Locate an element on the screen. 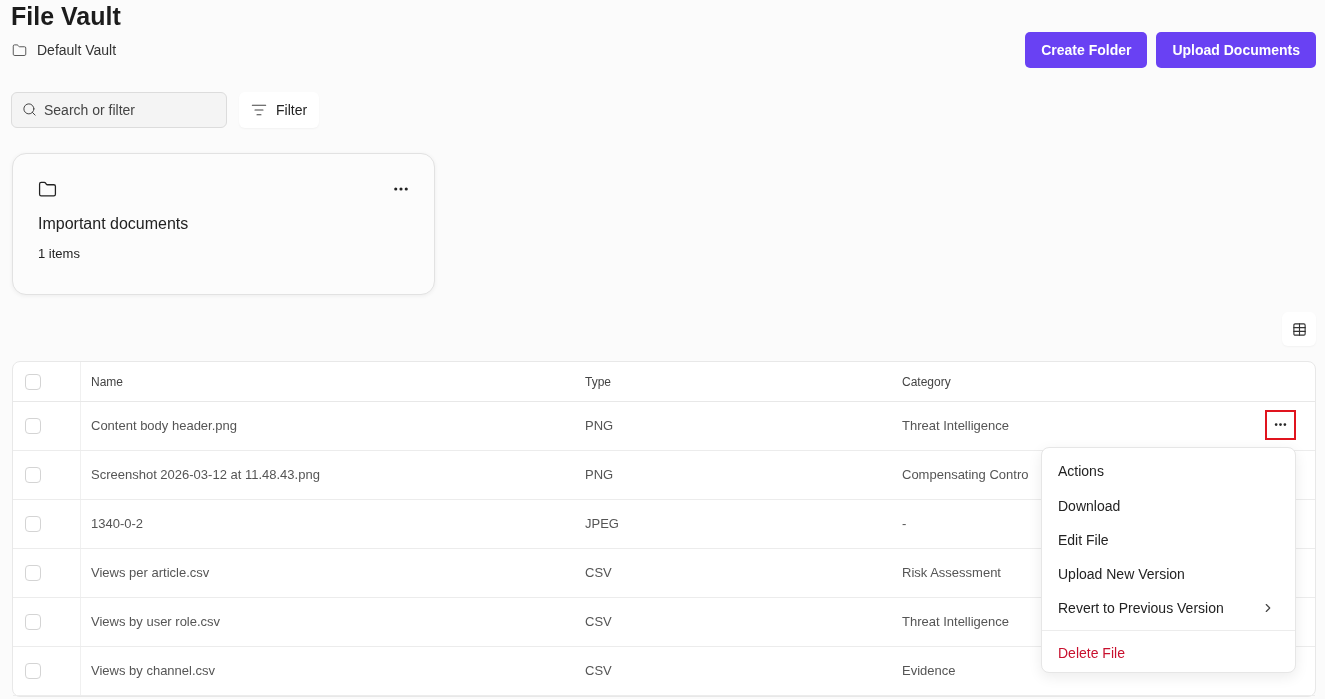 The image size is (1325, 699). column-header: Type is located at coordinates (598, 381).